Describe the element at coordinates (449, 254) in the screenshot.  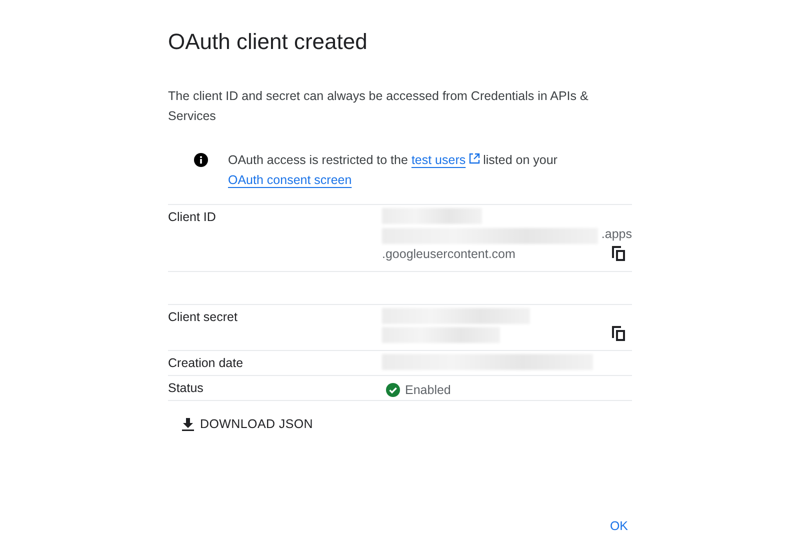
I see `client-id-domain: .googleusercontent.com` at that location.